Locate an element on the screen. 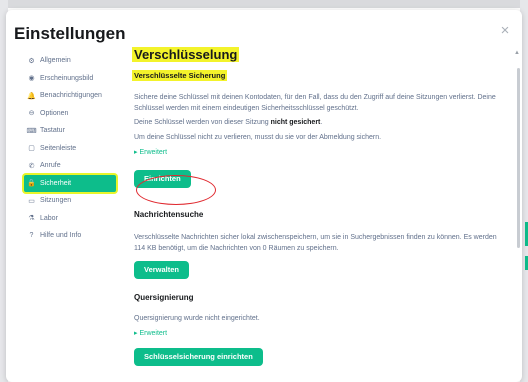  cross-signing-status: Quersignierung wurde nicht eingerichtet. is located at coordinates (197, 318).